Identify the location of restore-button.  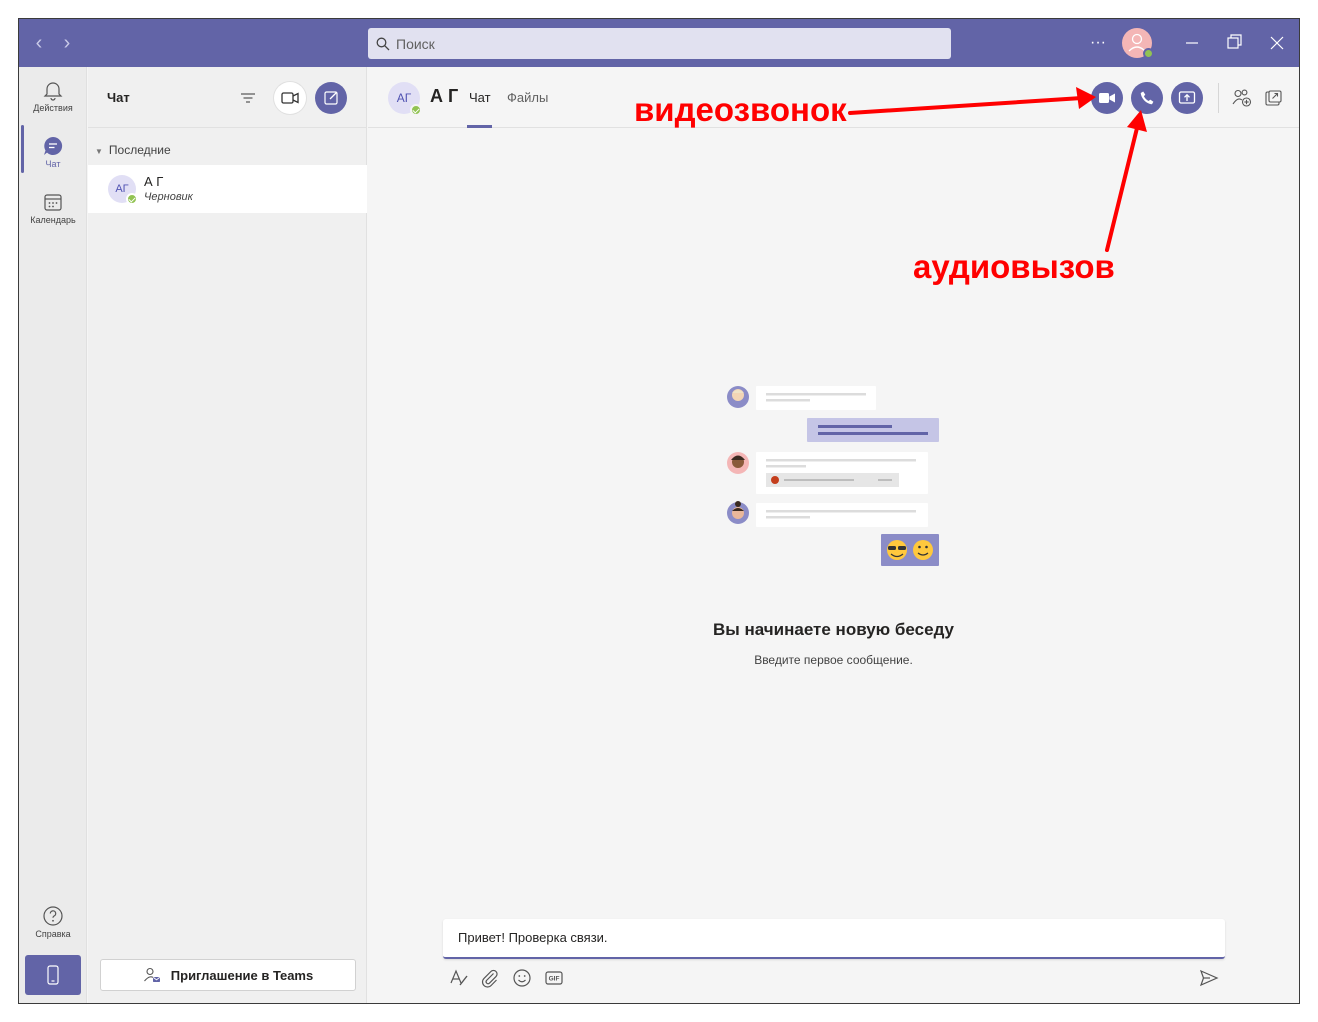
(1234, 43).